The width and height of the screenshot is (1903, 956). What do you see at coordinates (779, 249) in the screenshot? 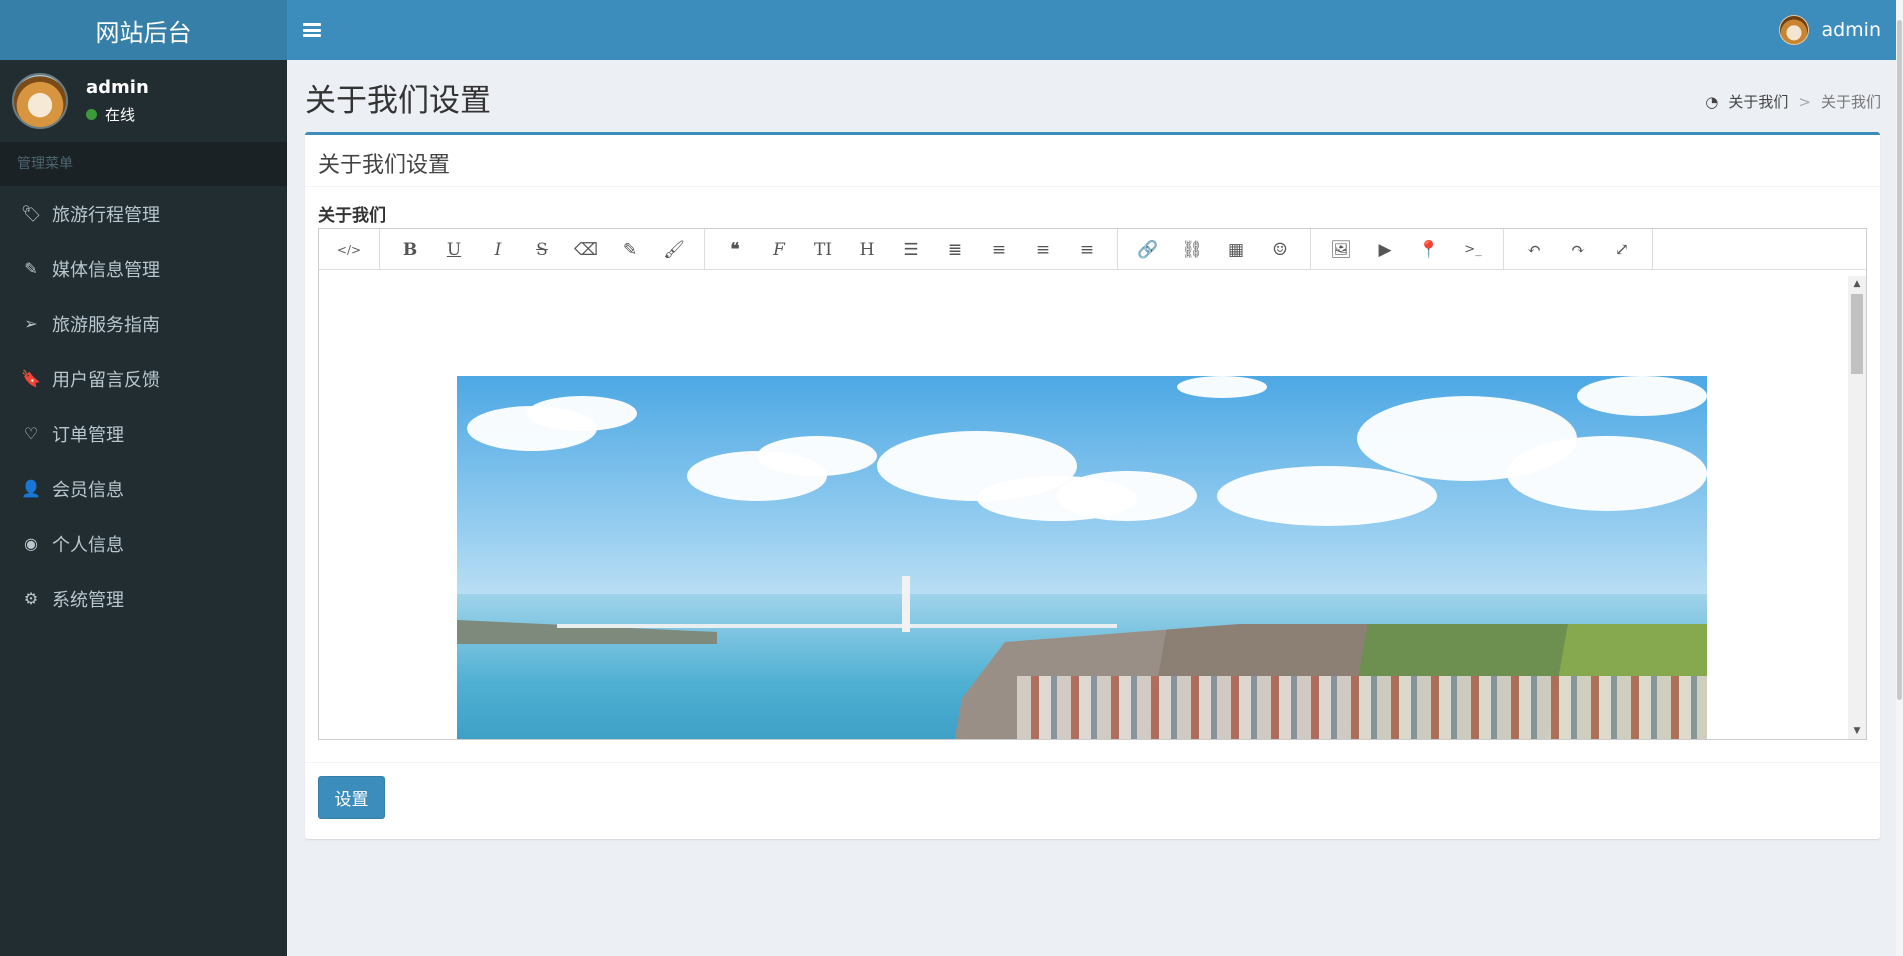
I see `font-icon: F` at bounding box center [779, 249].